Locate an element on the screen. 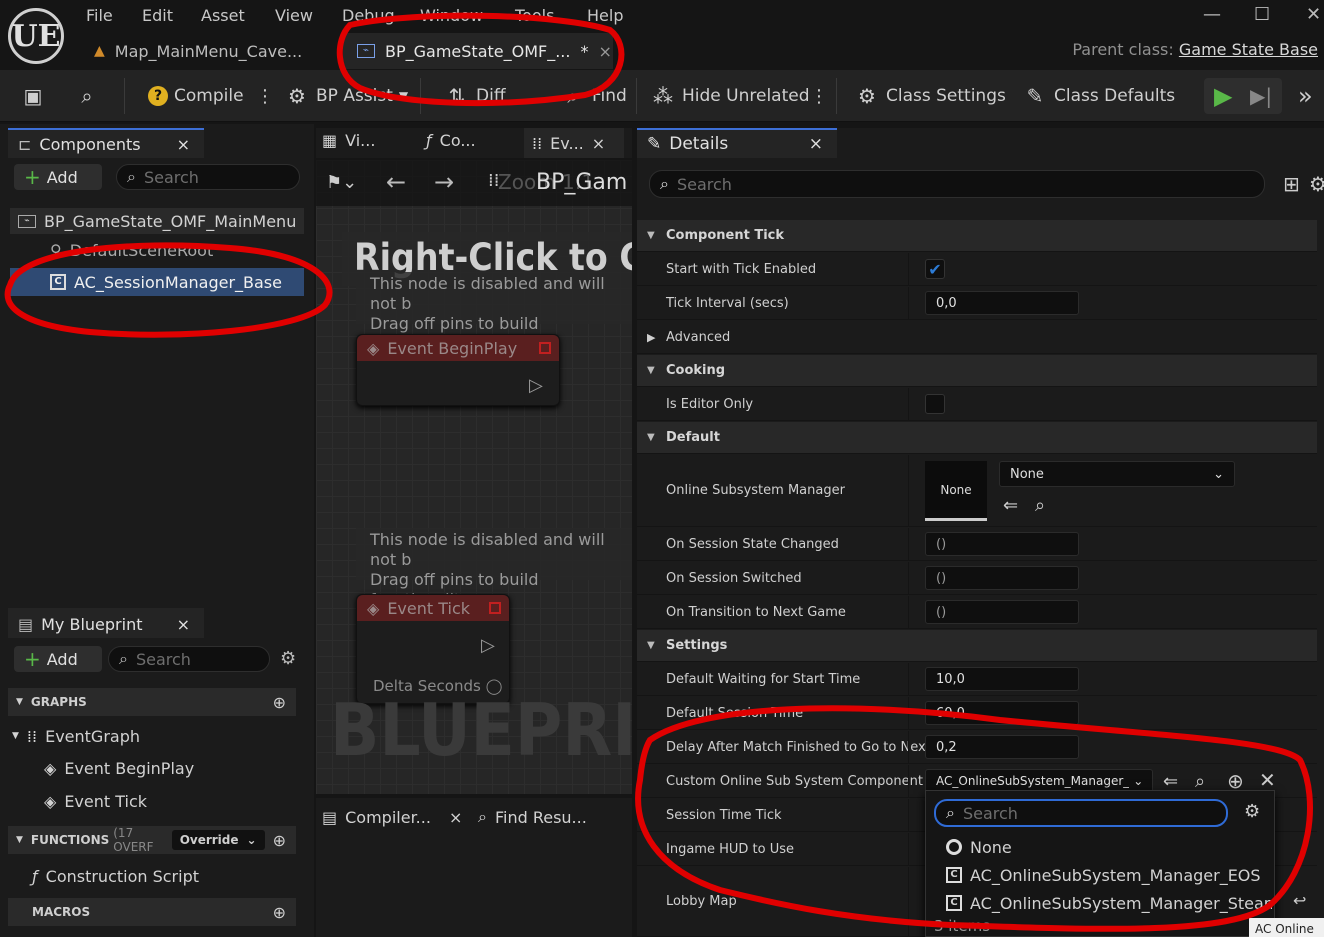 This screenshot has width=1324, height=937. category-settings: ▼ Settings is located at coordinates (977, 646).